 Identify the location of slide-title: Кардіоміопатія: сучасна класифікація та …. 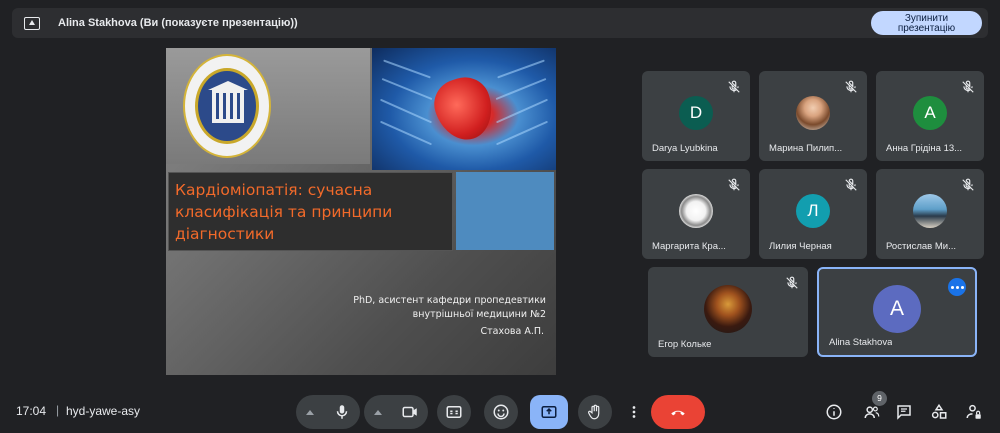
(284, 212).